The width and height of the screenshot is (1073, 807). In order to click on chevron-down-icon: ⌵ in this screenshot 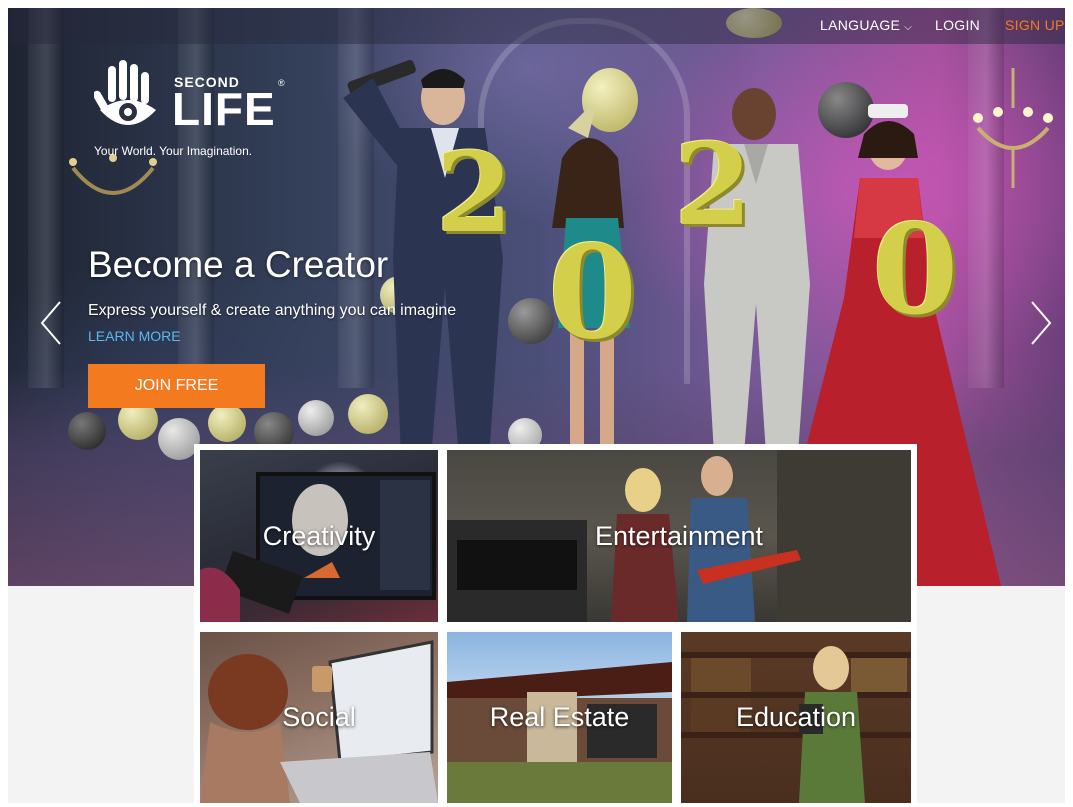, I will do `click(908, 27)`.